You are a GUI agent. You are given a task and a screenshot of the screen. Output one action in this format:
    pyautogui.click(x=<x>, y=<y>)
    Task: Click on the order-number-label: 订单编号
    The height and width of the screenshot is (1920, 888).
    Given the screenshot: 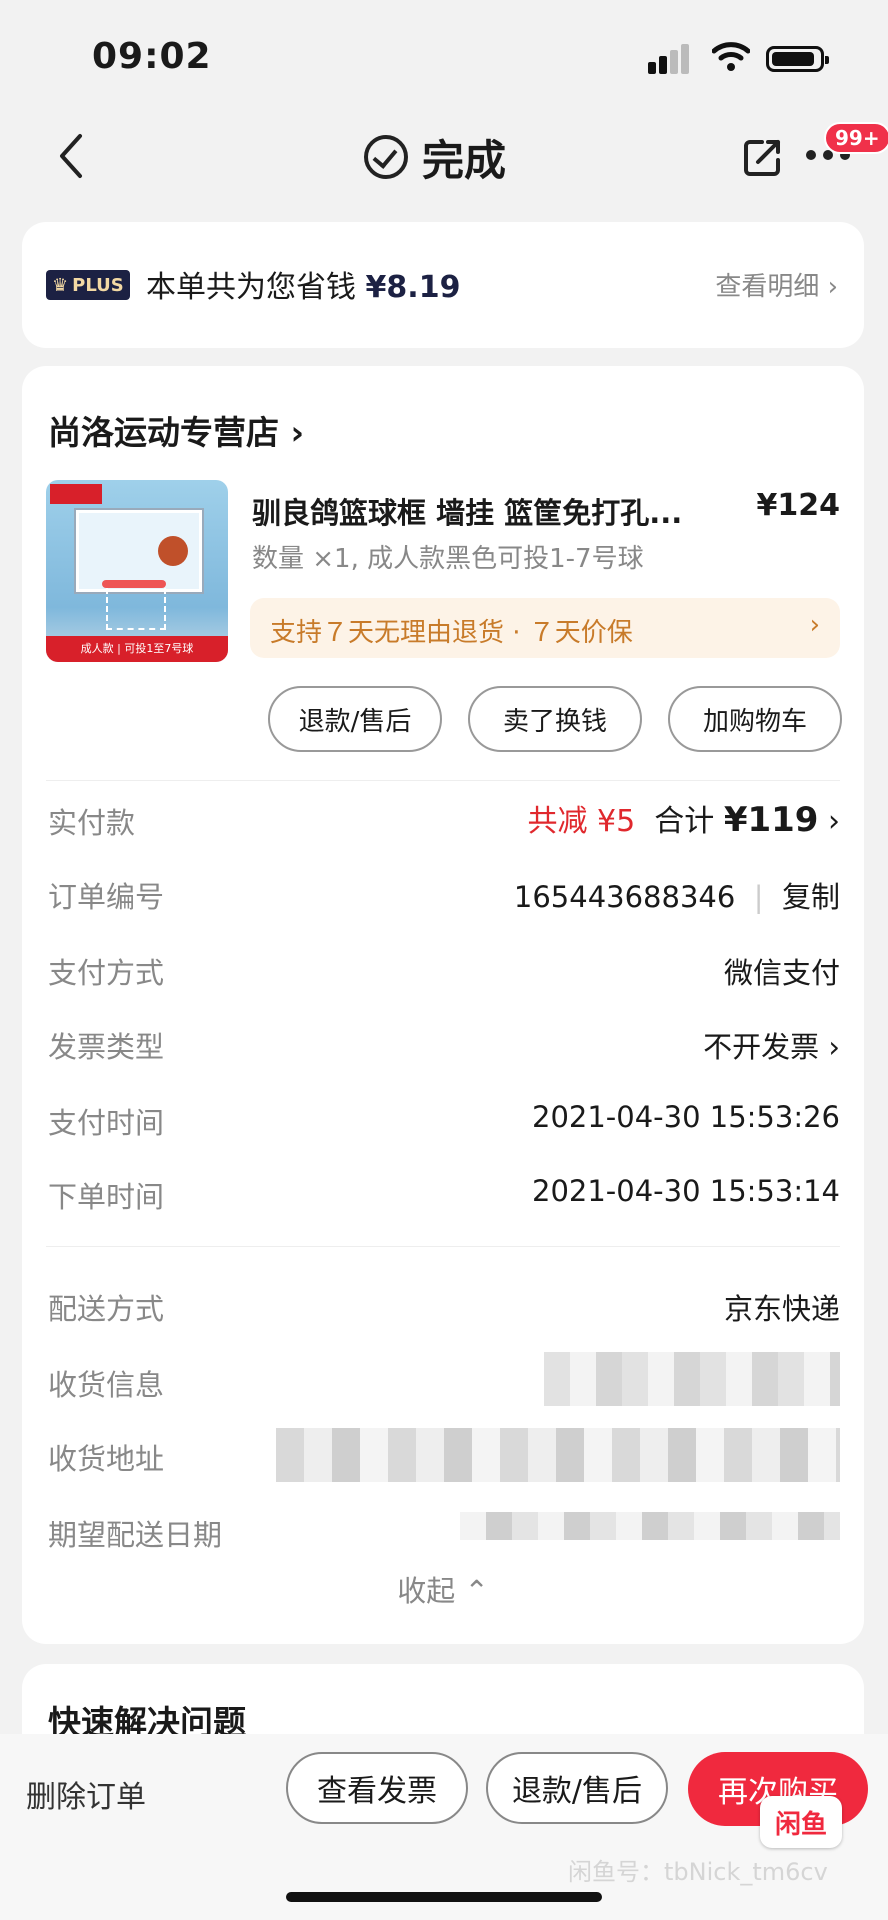 What is the action you would take?
    pyautogui.click(x=106, y=897)
    